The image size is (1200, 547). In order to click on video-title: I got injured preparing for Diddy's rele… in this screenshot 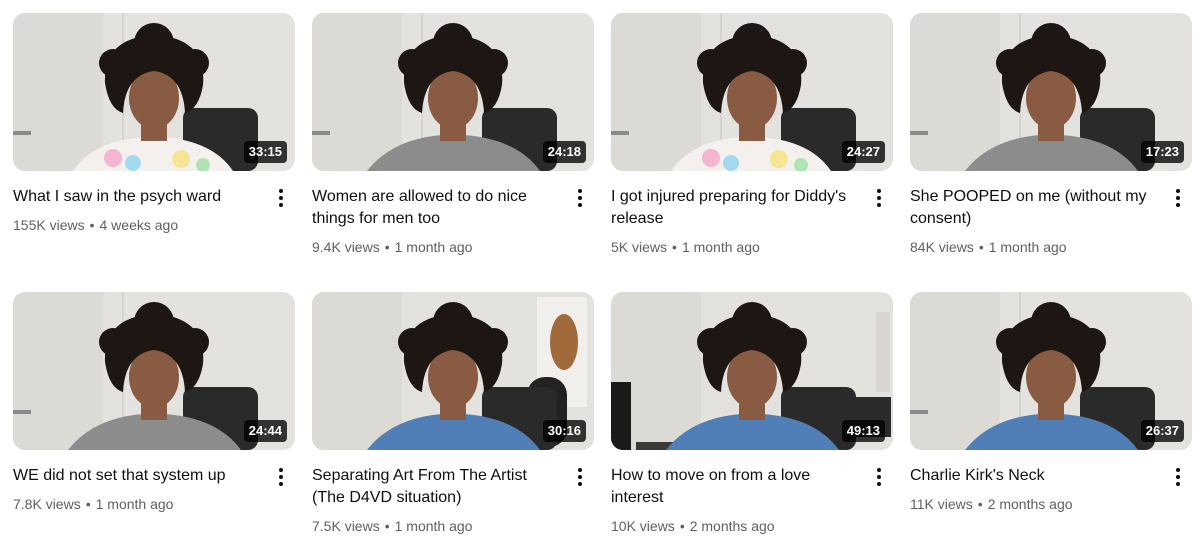, I will do `click(735, 208)`.